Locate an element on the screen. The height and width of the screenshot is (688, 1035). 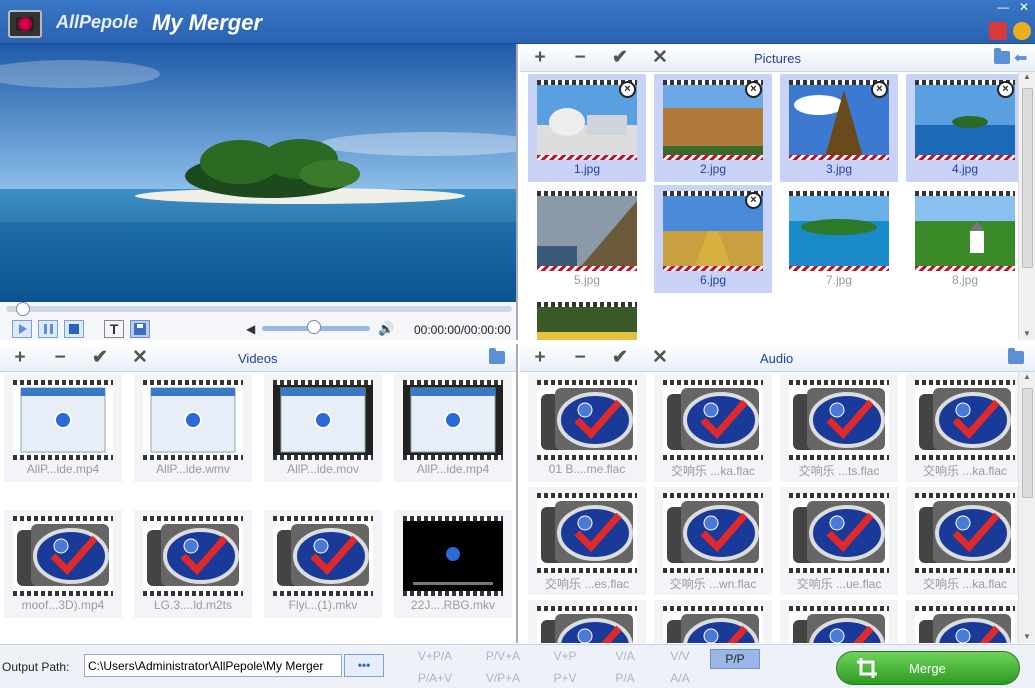
volume-handle is located at coordinates (313, 327).